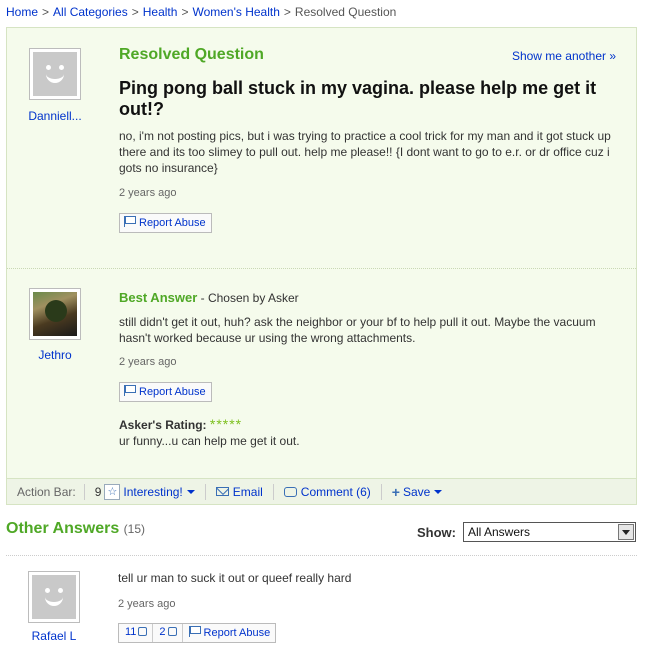 This screenshot has width=649, height=667. What do you see at coordinates (172, 631) in the screenshot?
I see `thumbs-down-icon` at bounding box center [172, 631].